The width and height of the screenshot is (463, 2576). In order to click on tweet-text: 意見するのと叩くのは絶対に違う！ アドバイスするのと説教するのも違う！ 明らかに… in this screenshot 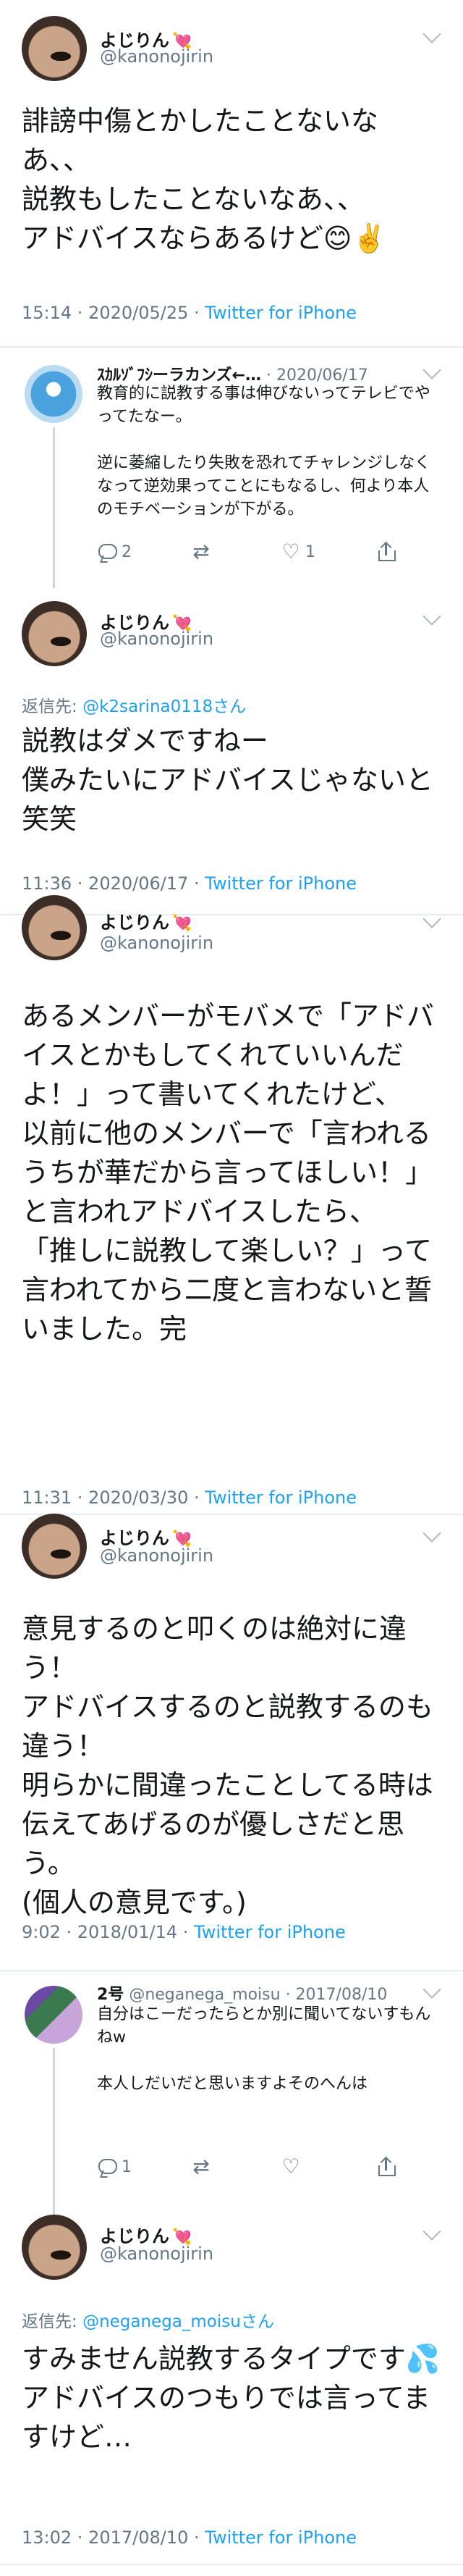, I will do `click(227, 1765)`.